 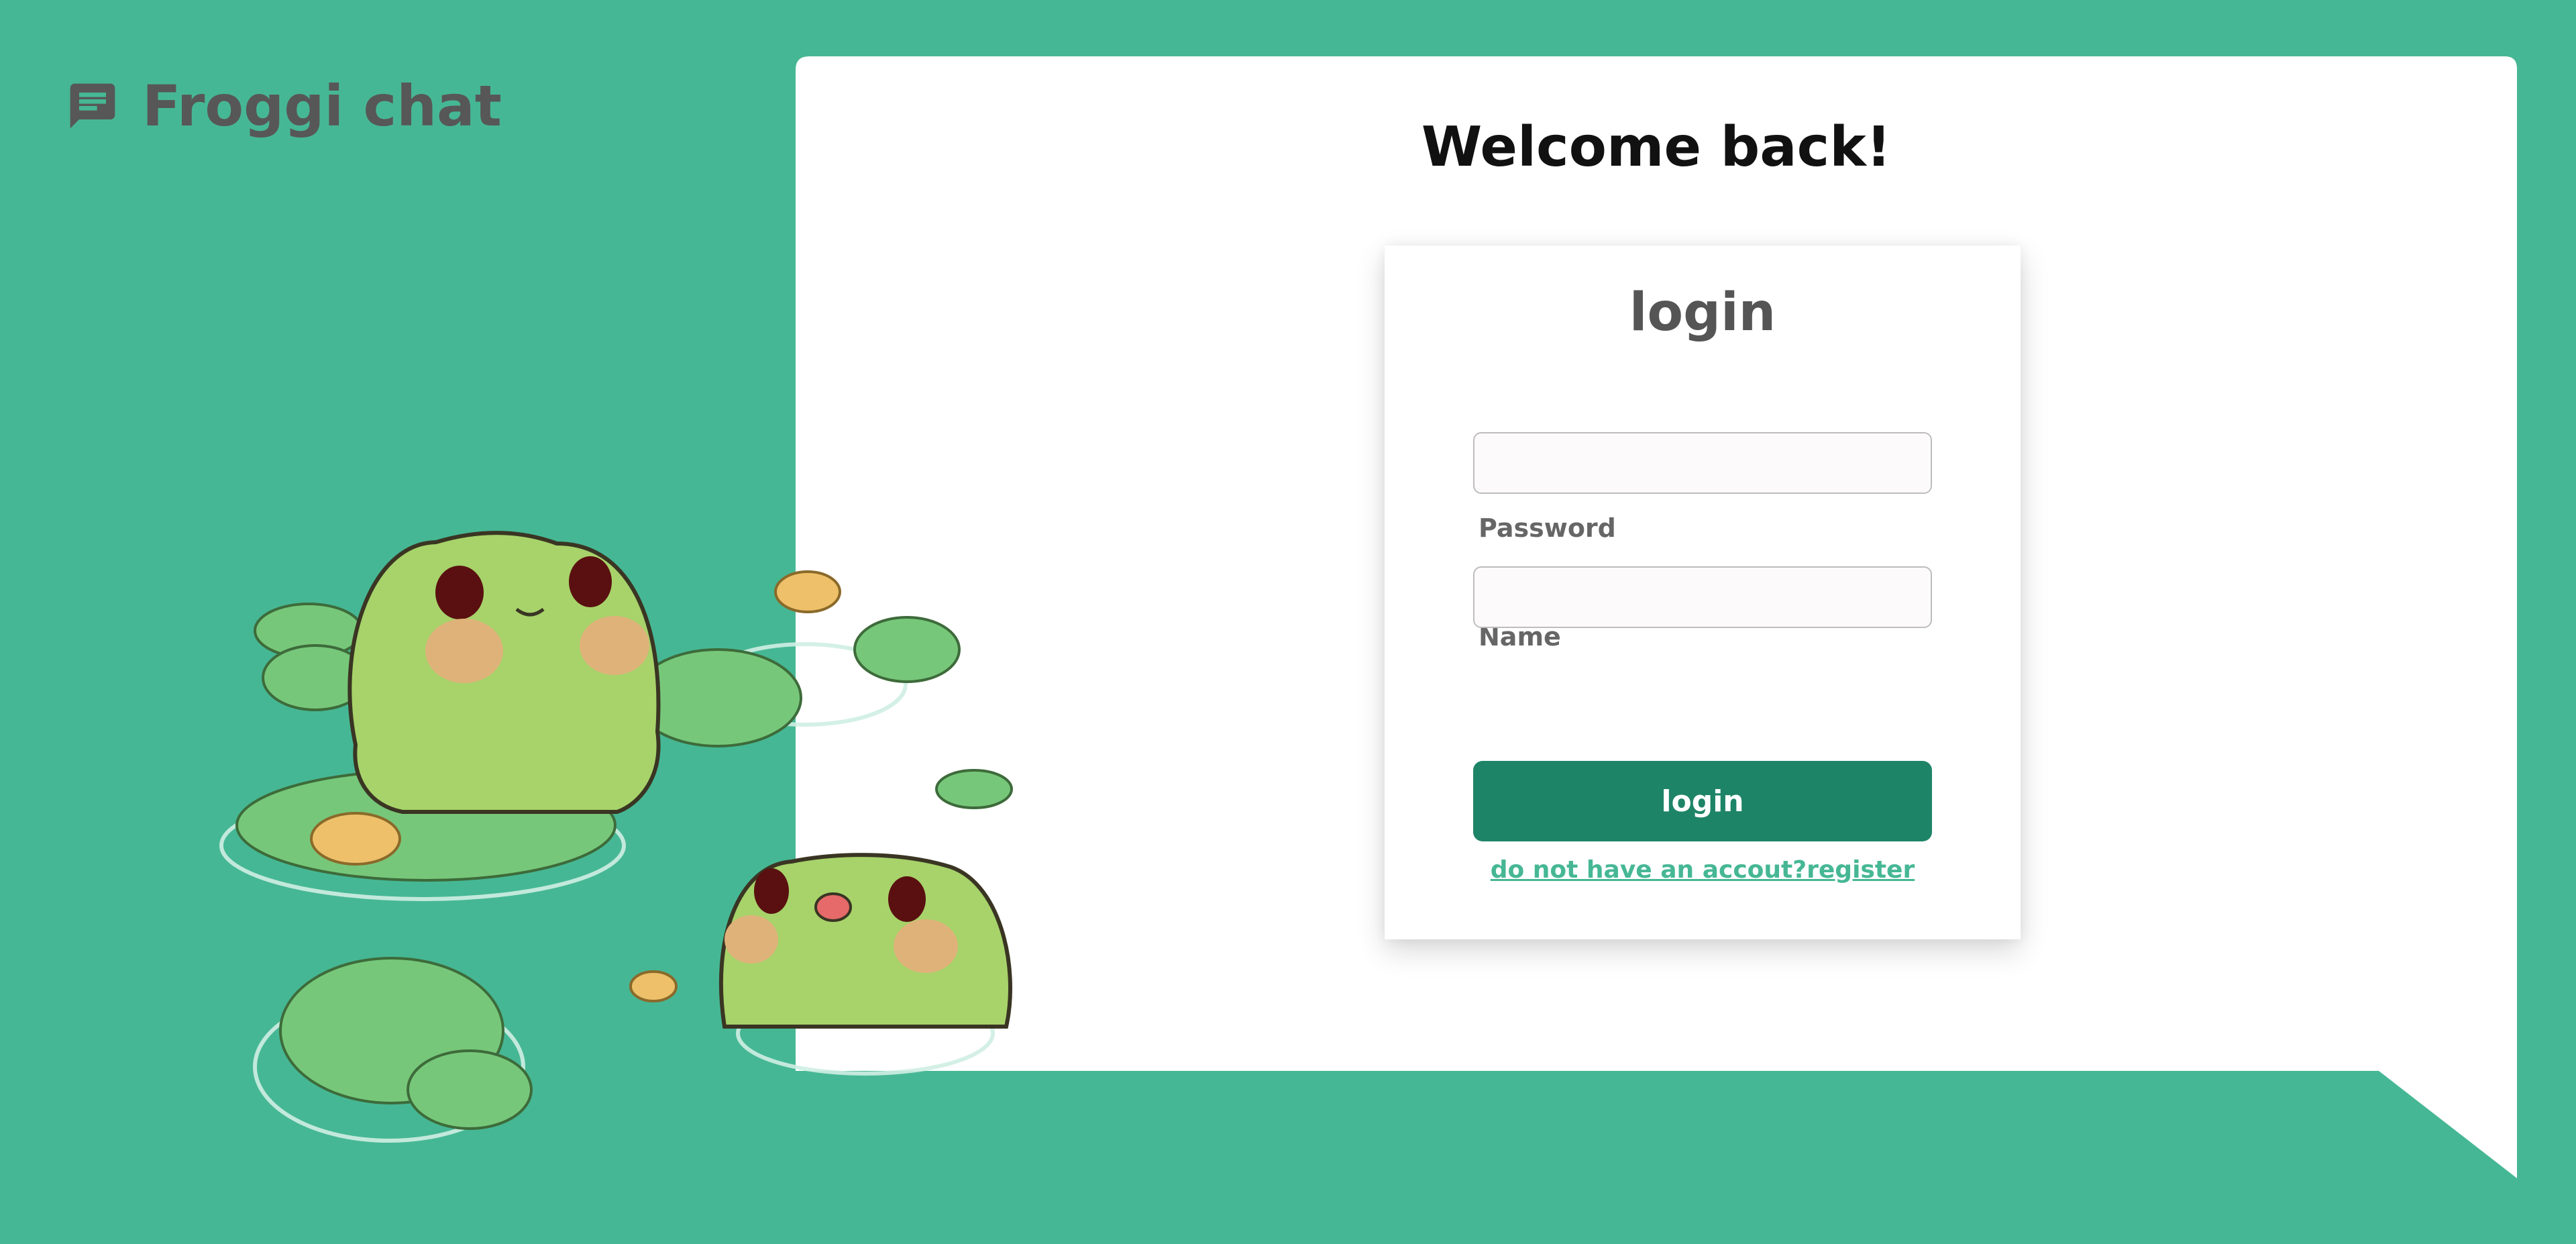 I want to click on brand-name: Froggi chat, so click(x=322, y=106).